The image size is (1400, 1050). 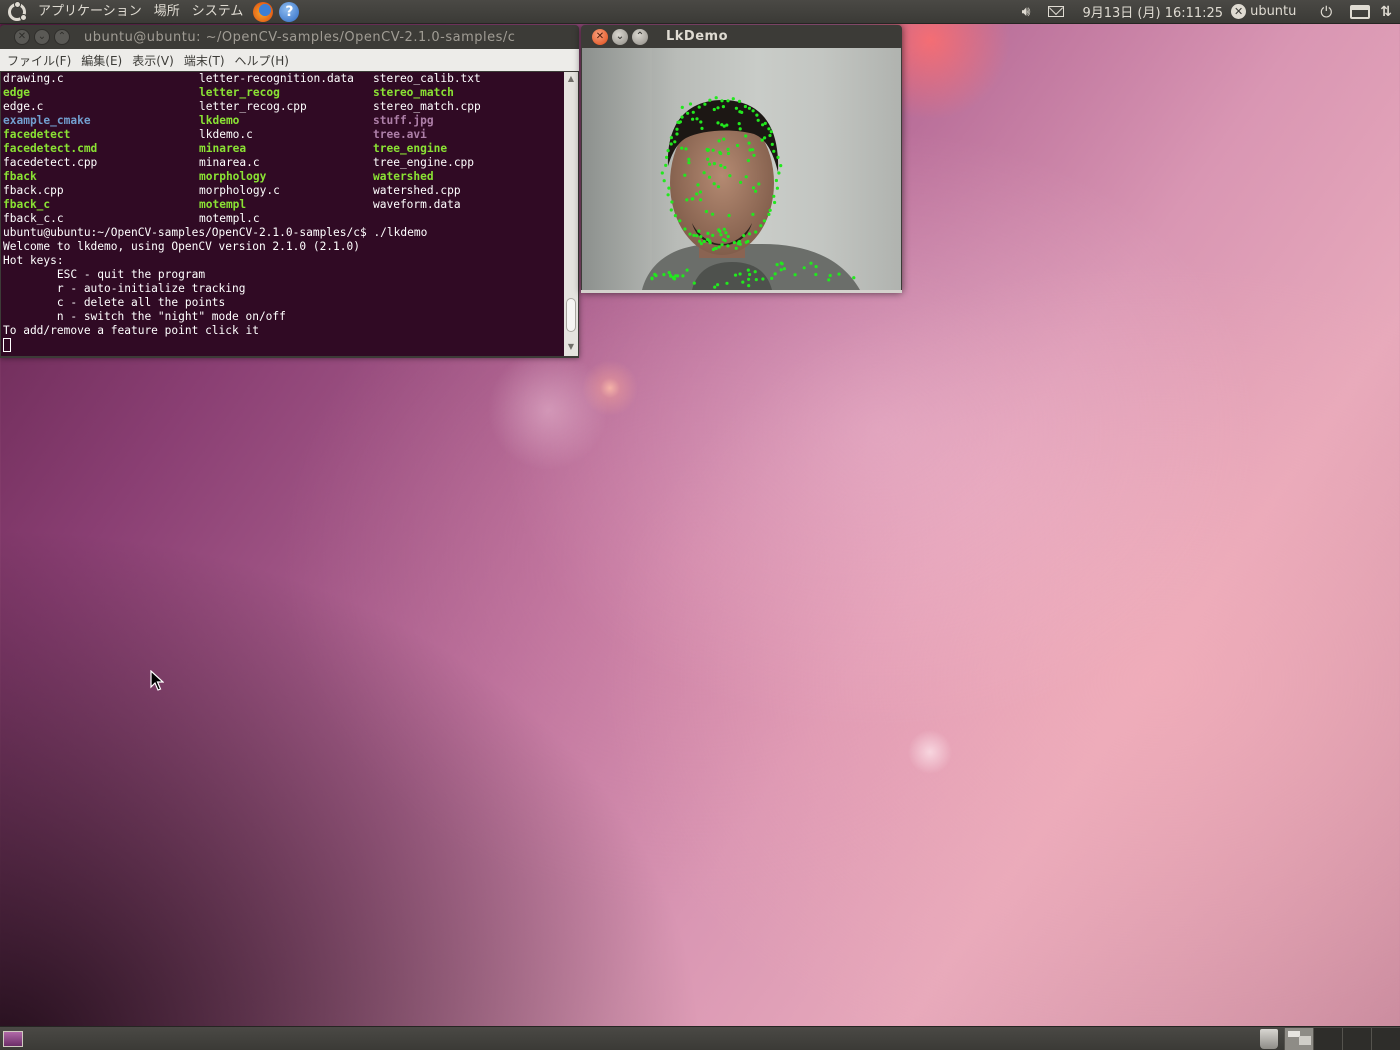 What do you see at coordinates (1152, 11) in the screenshot?
I see `clock: 9月13日 (月) 16:11:25` at bounding box center [1152, 11].